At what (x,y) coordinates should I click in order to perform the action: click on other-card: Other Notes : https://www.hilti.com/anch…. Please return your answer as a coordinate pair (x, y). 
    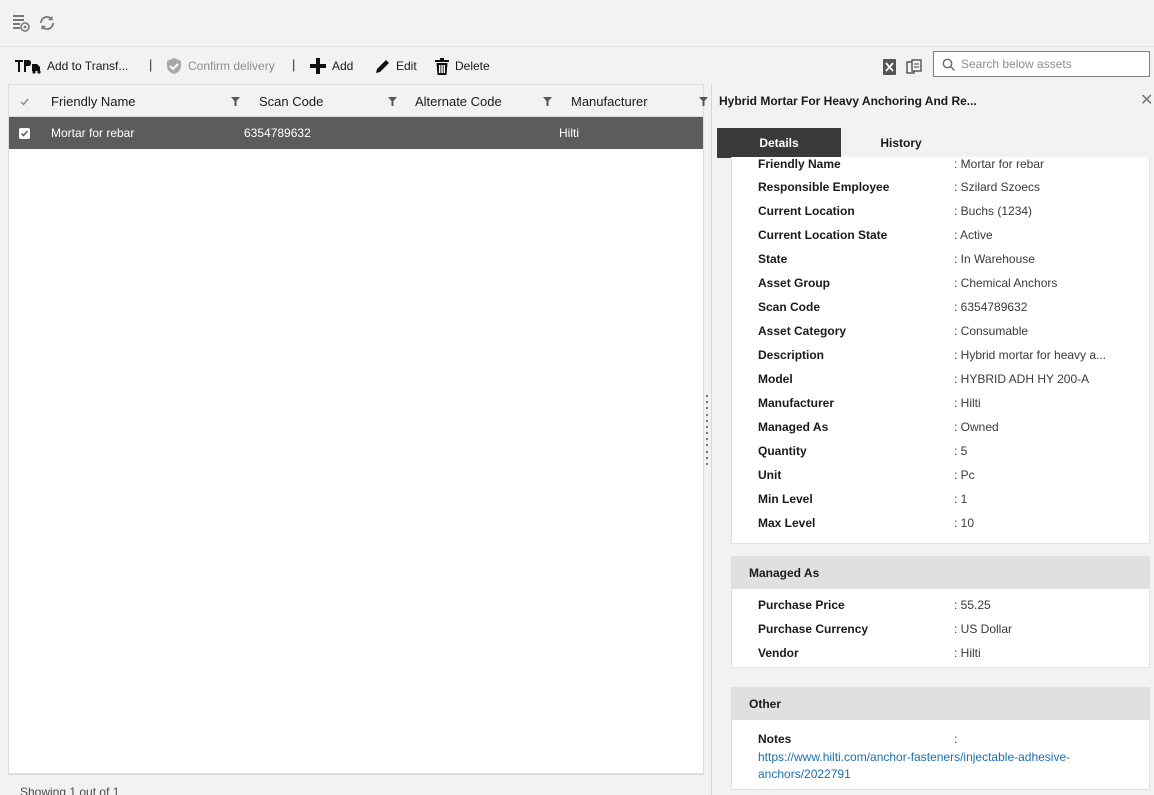
    Looking at the image, I should click on (940, 738).